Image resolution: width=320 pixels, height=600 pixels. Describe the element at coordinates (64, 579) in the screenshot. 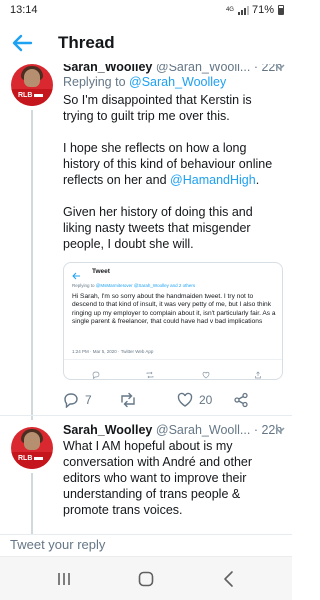

I see `recents-icon` at that location.